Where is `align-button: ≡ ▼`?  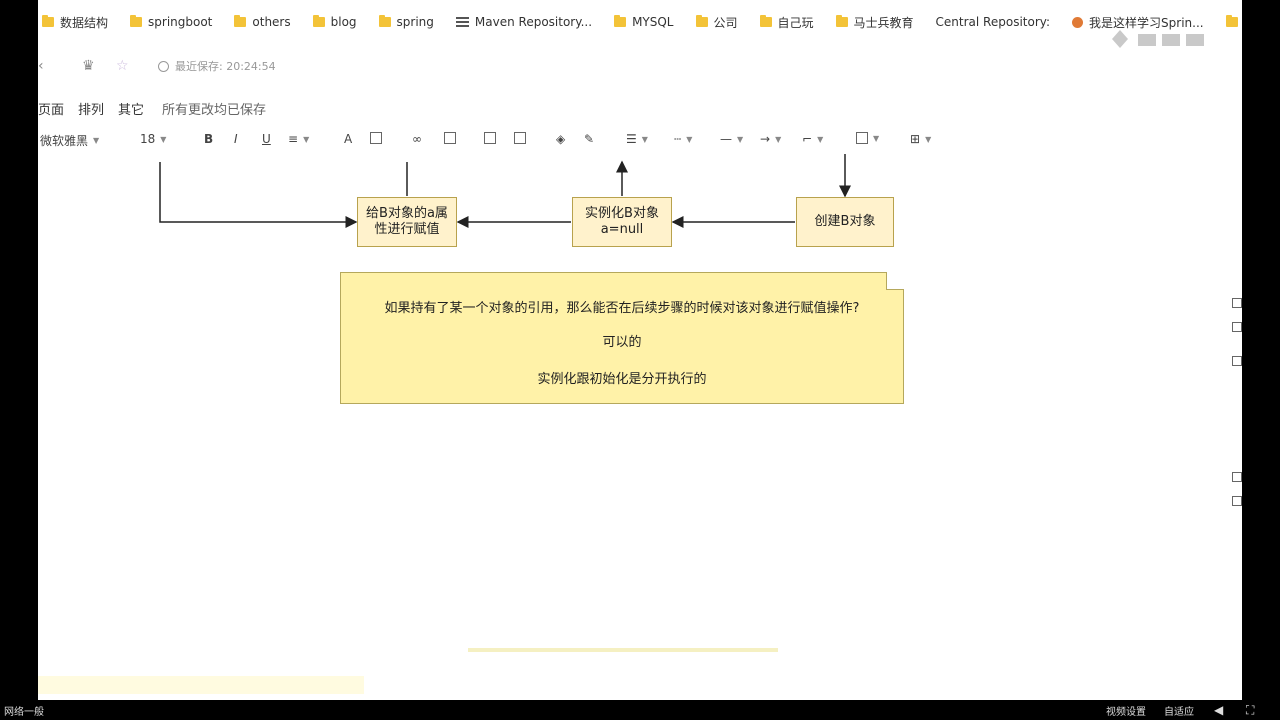
align-button: ≡ ▼ is located at coordinates (298, 139).